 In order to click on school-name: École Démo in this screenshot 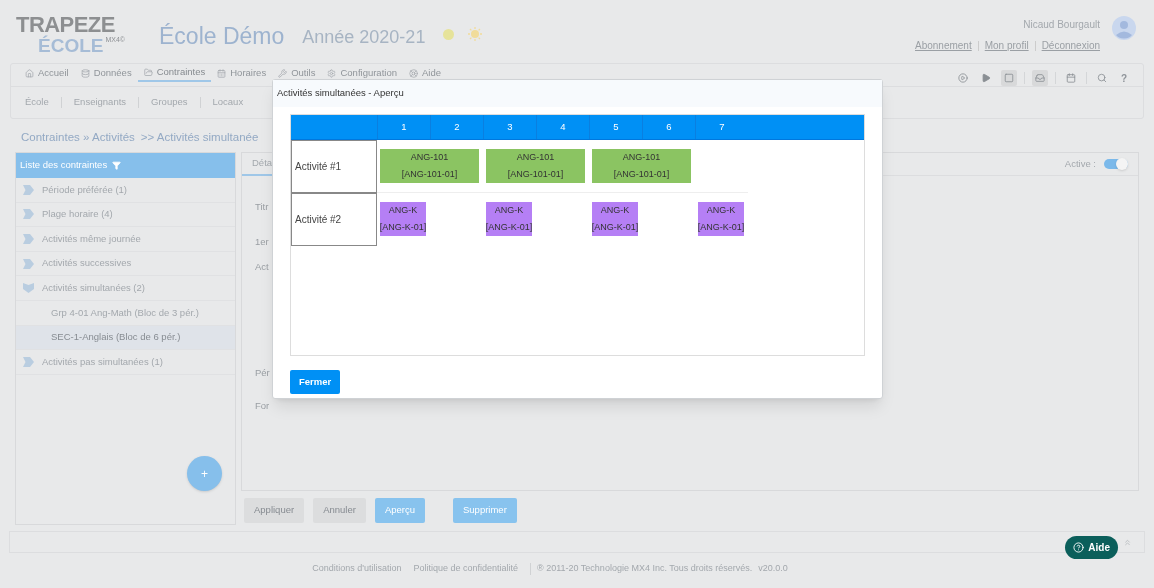, I will do `click(222, 36)`.